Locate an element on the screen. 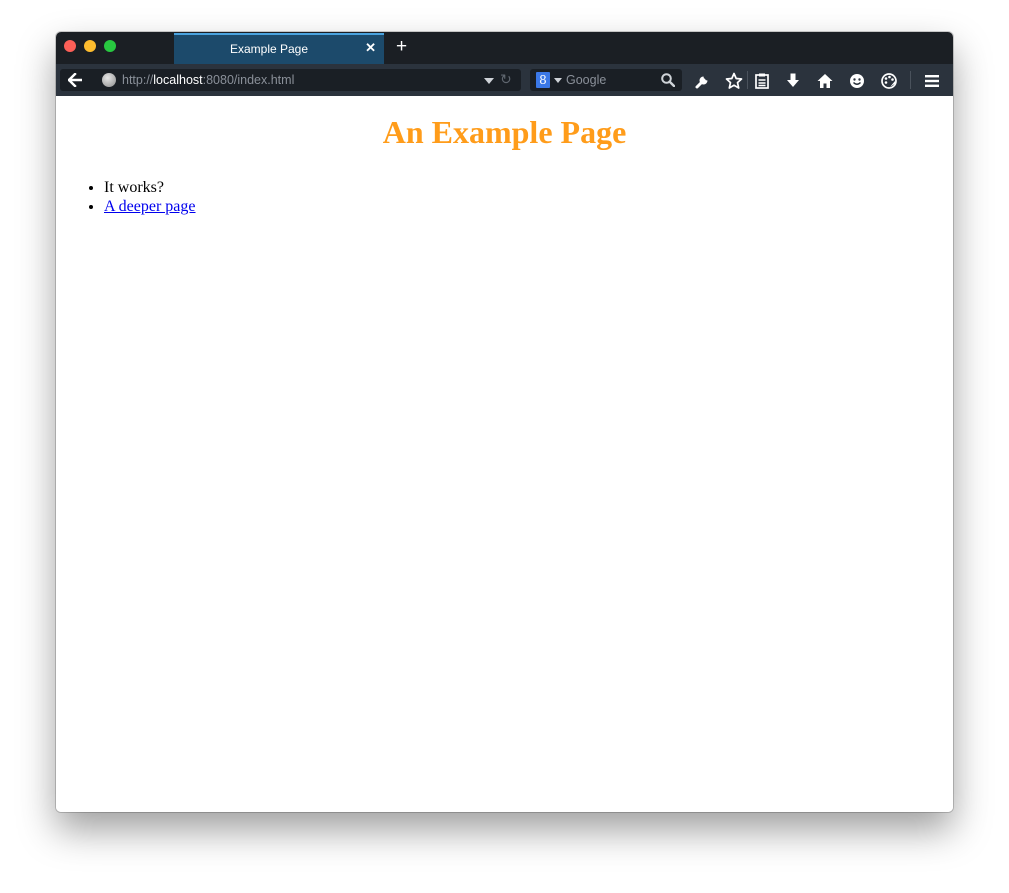  tab-example-page: Example Page ✕ is located at coordinates (279, 48).